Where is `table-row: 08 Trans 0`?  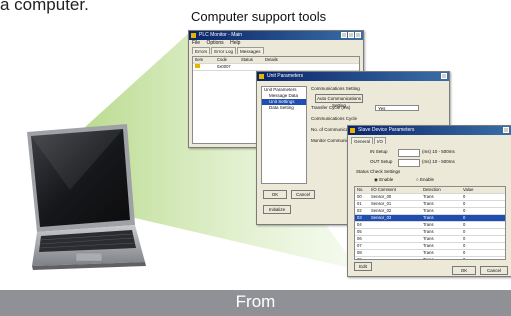
table-row: 08 Trans 0 is located at coordinates (430, 253).